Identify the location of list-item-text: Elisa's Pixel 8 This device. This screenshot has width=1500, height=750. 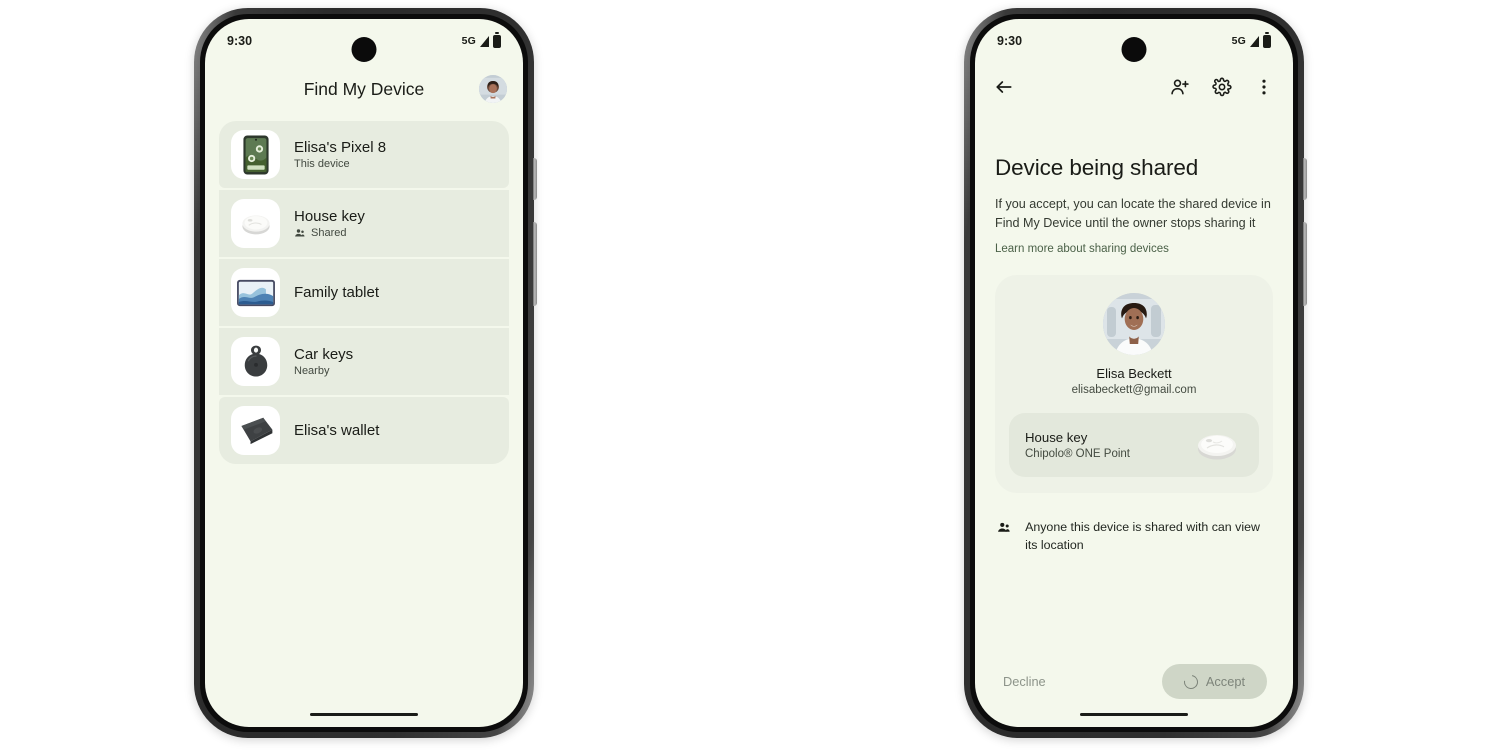
(340, 154).